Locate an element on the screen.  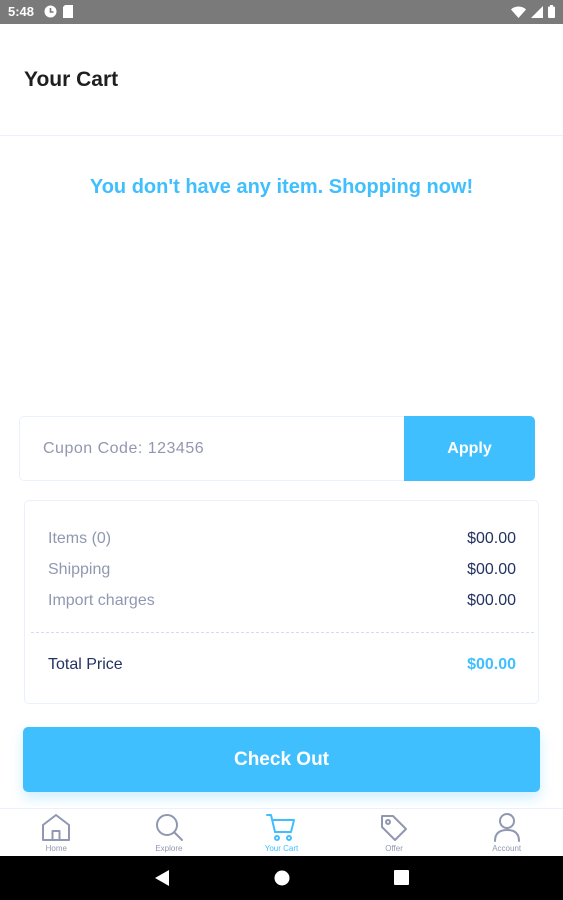
summary-row-total: Total Price $00.00 is located at coordinates (282, 667).